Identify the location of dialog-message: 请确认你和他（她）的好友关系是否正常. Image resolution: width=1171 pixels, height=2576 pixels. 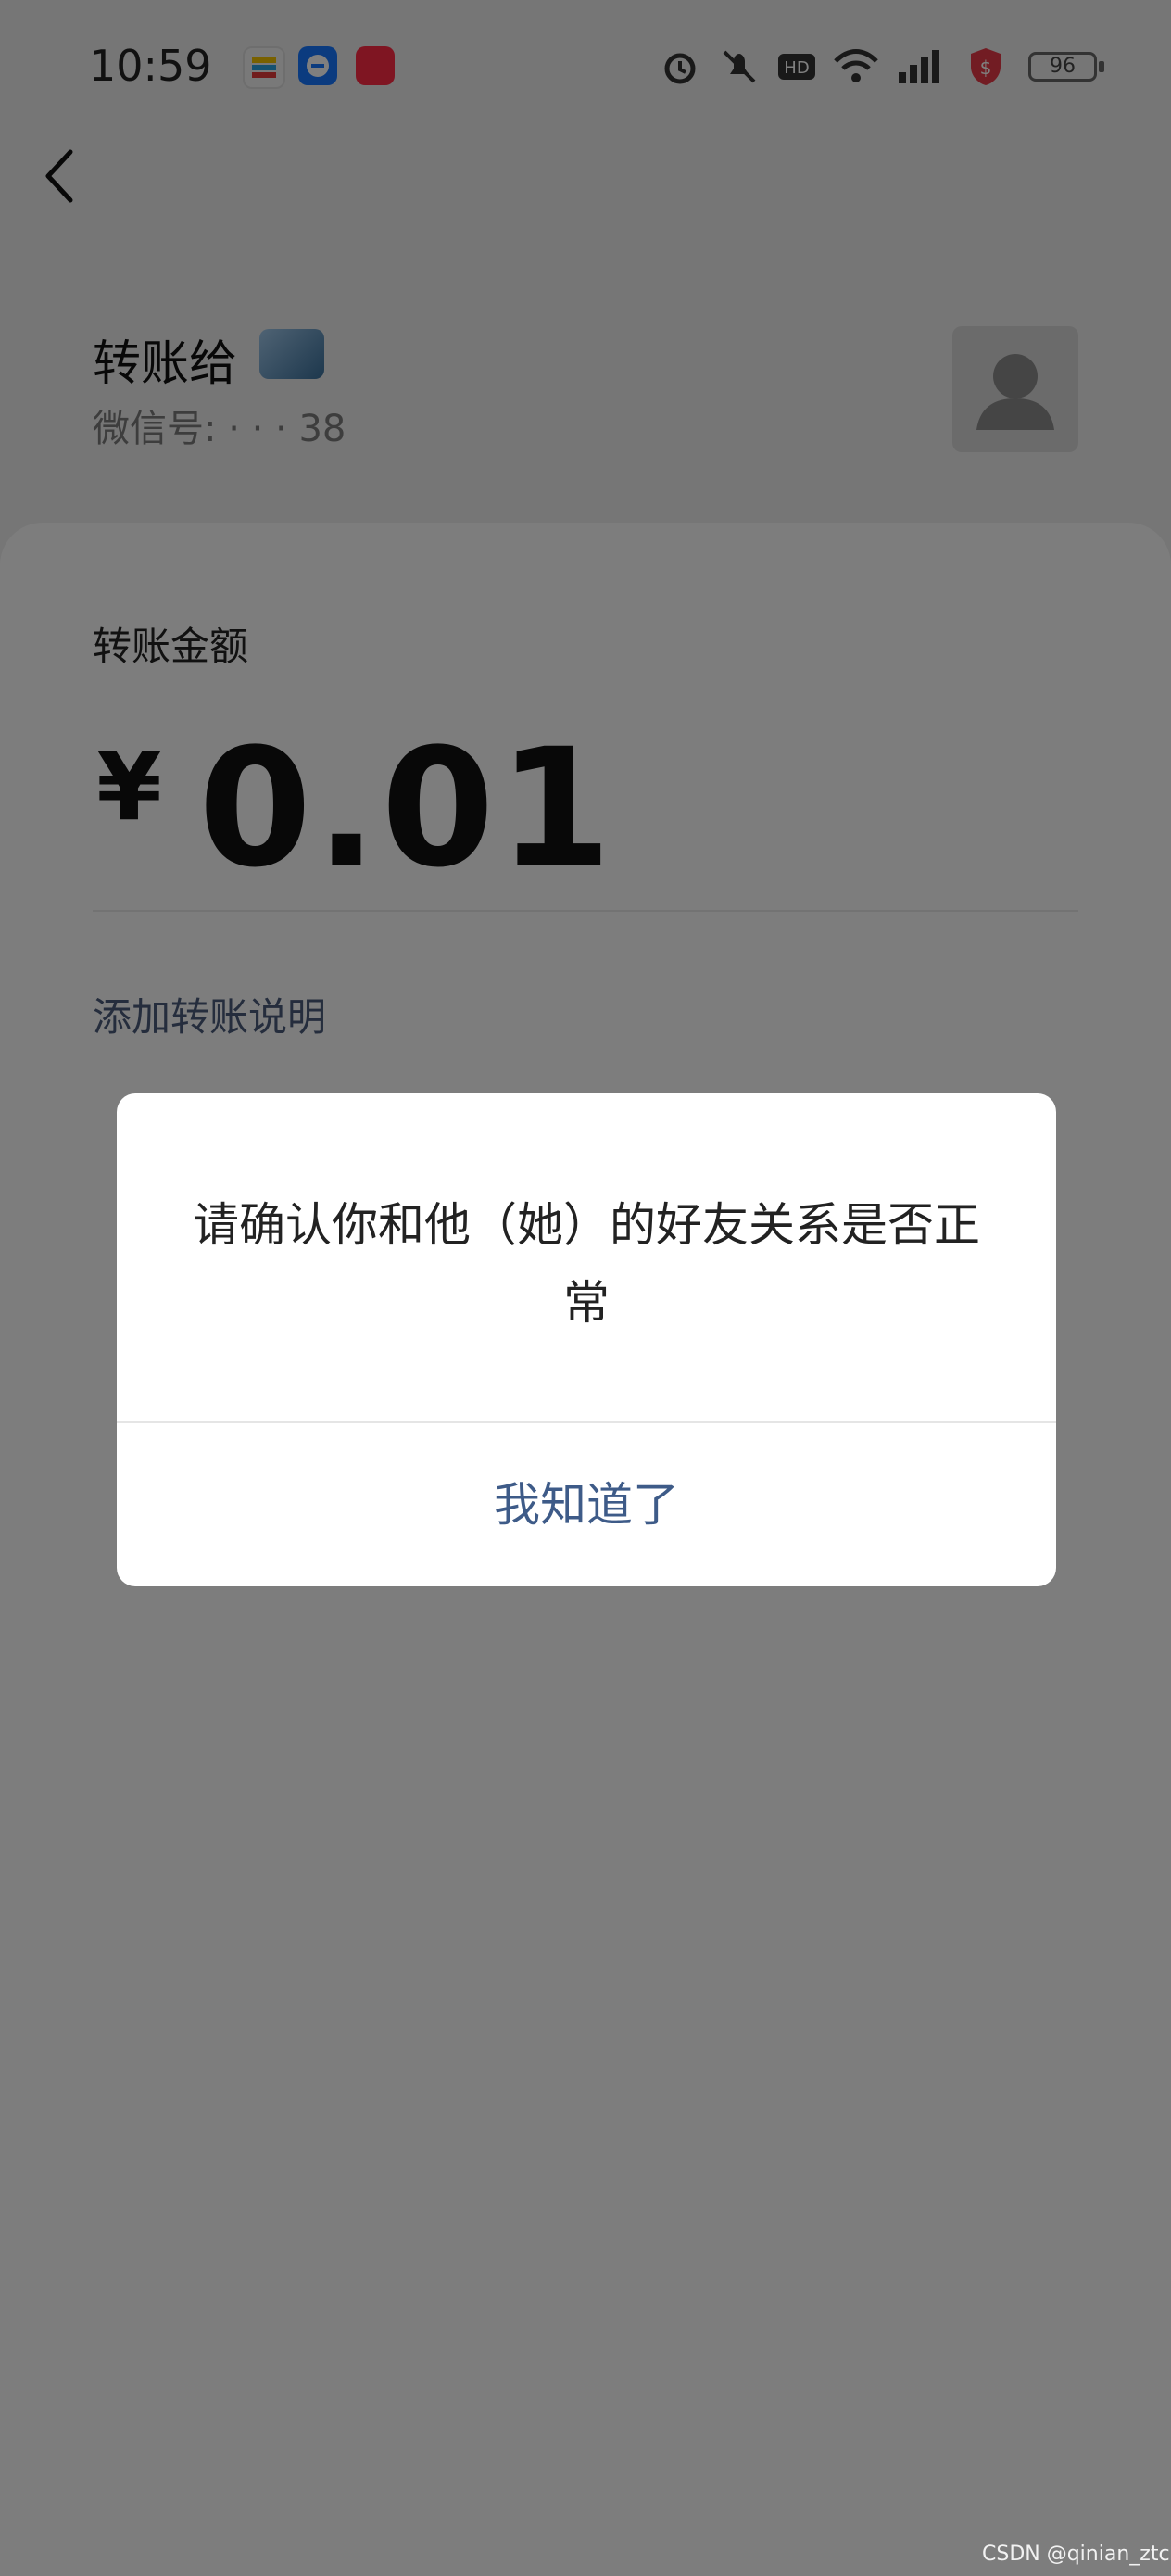
(587, 1264).